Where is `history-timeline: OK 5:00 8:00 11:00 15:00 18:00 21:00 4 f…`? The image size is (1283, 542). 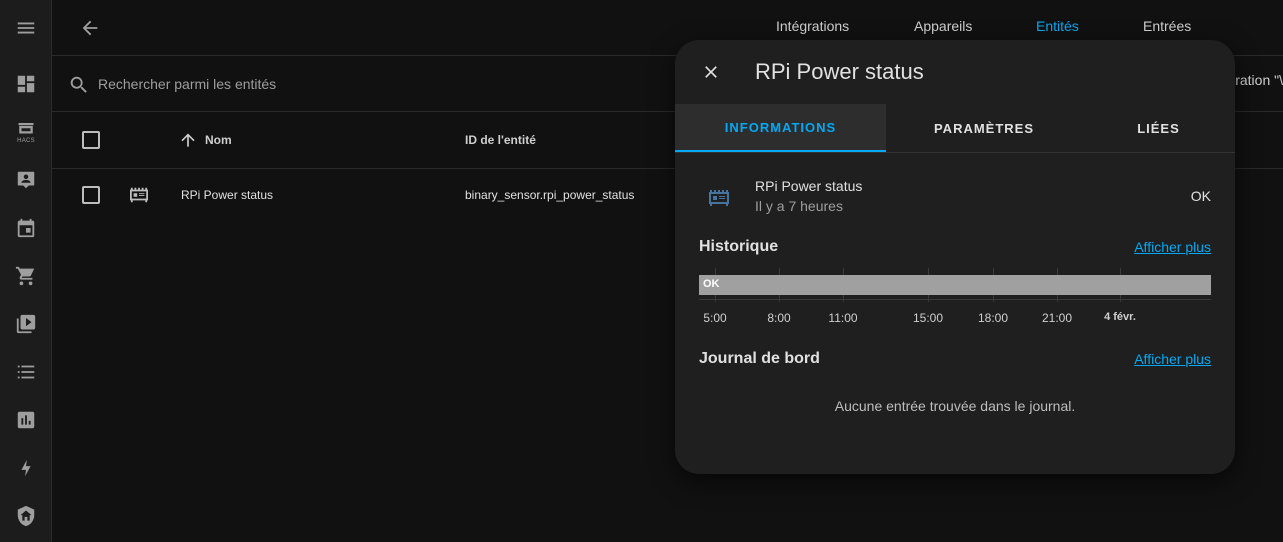 history-timeline: OK 5:00 8:00 11:00 15:00 18:00 21:00 4 f… is located at coordinates (955, 295).